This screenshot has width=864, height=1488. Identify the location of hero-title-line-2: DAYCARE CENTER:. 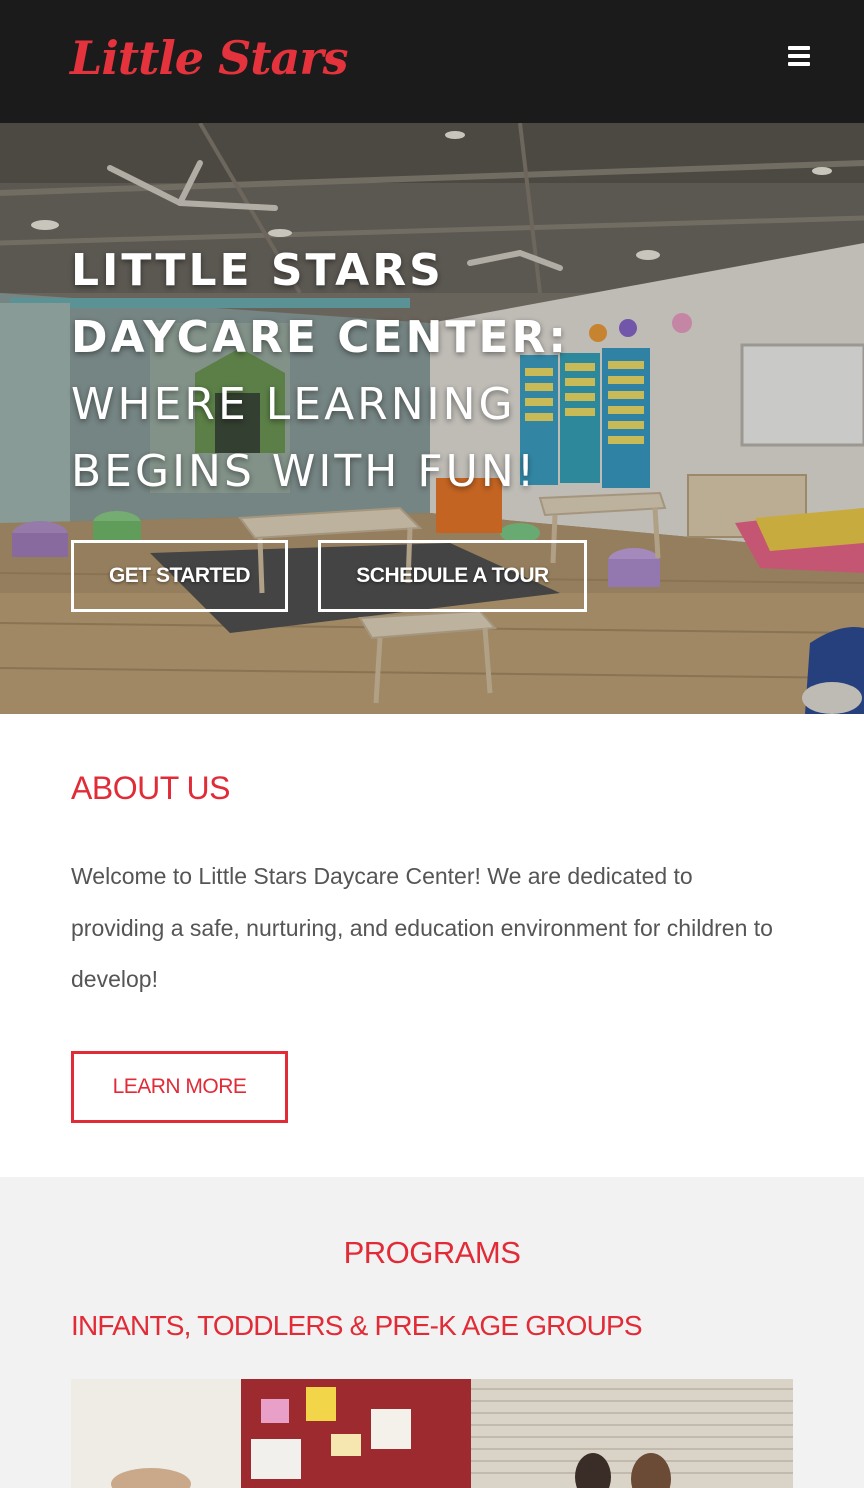
(320, 337).